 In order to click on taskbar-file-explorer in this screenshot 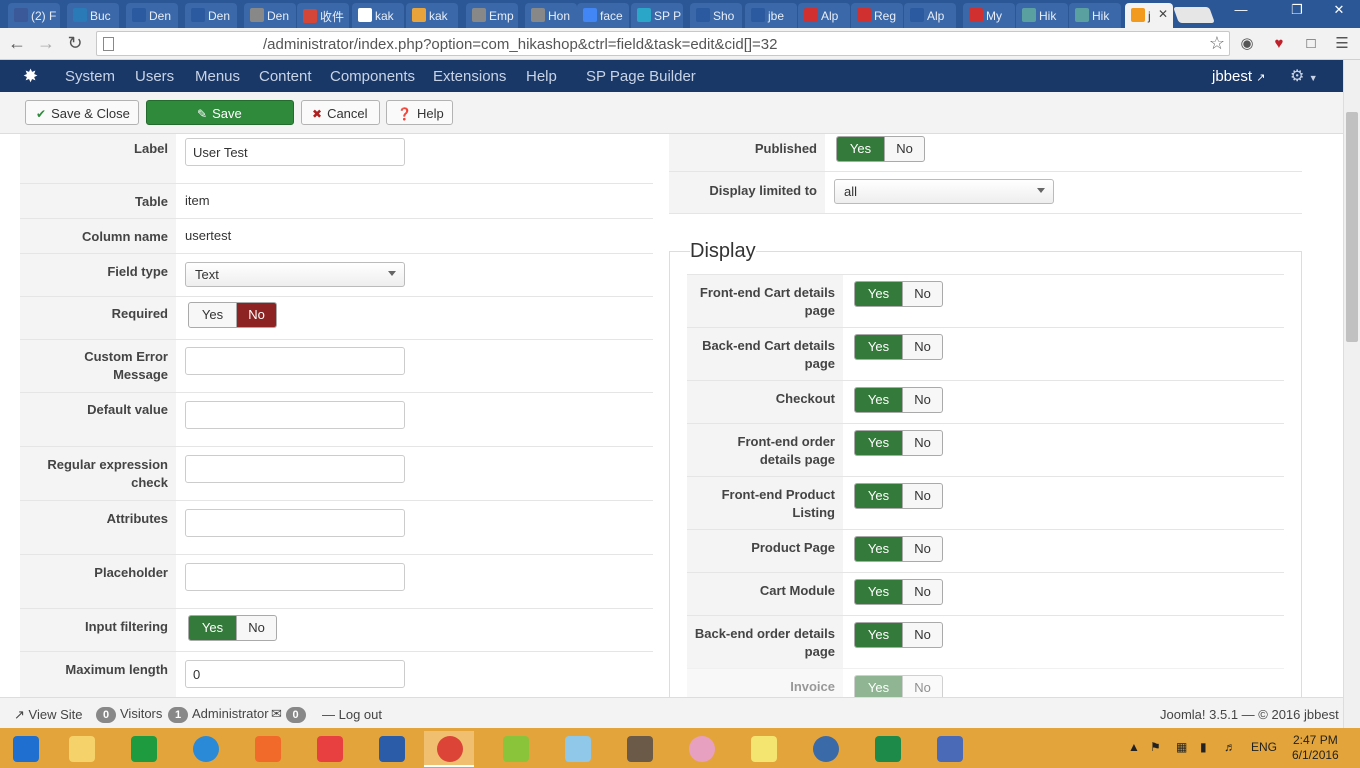, I will do `click(81, 749)`.